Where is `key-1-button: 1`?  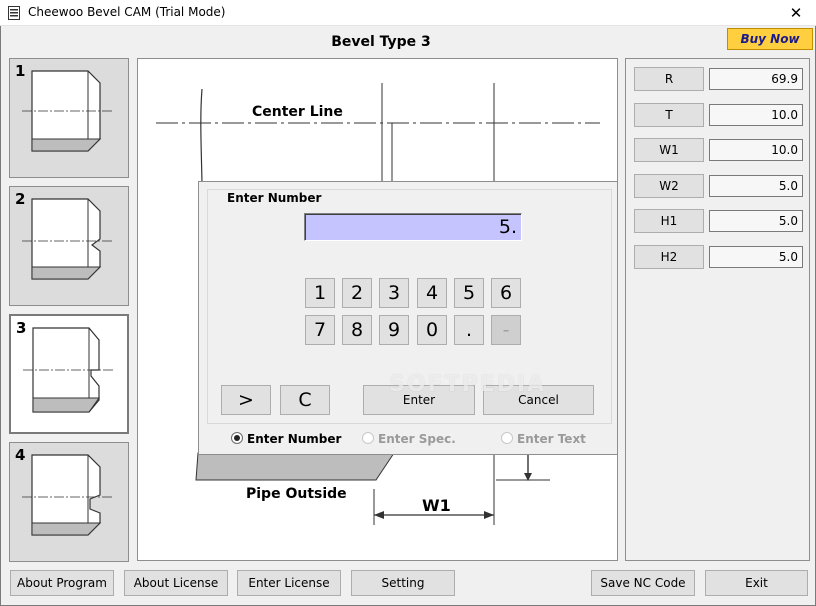
key-1-button: 1 is located at coordinates (320, 293).